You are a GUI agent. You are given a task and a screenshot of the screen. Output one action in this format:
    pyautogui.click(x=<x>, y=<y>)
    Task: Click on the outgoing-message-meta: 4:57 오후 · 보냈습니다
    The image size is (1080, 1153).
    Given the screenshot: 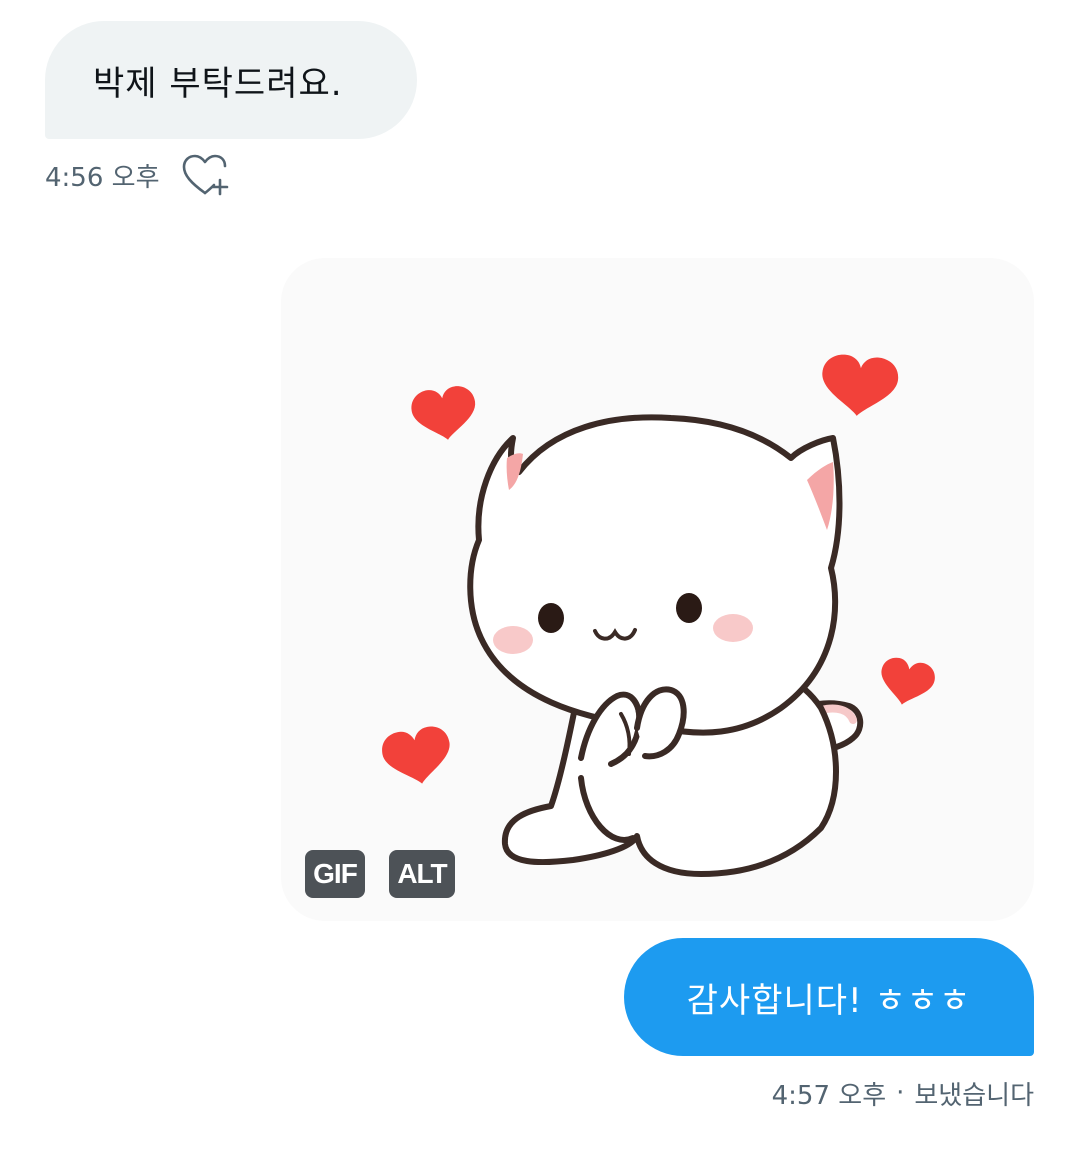 What is the action you would take?
    pyautogui.click(x=903, y=1093)
    